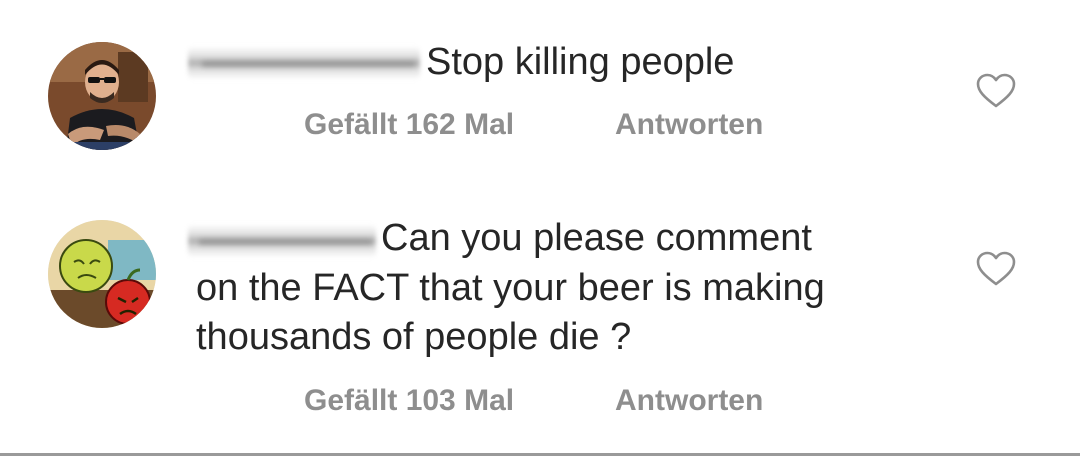 The height and width of the screenshot is (456, 1080). I want to click on comment-text-line-2: on the FACT that your beer is making, so click(510, 288).